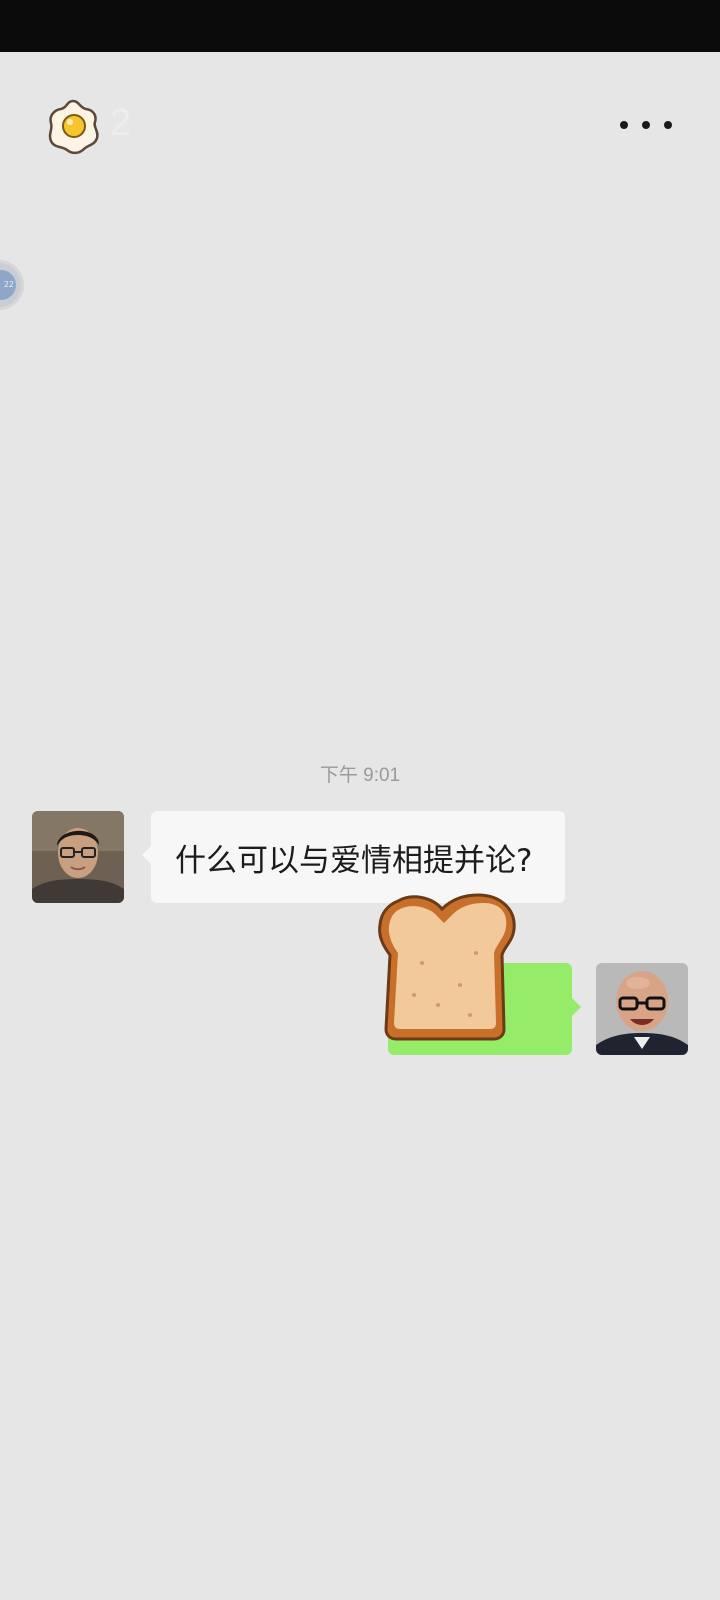 This screenshot has height=1600, width=720. I want to click on floating-window-icon: 22, so click(12, 285).